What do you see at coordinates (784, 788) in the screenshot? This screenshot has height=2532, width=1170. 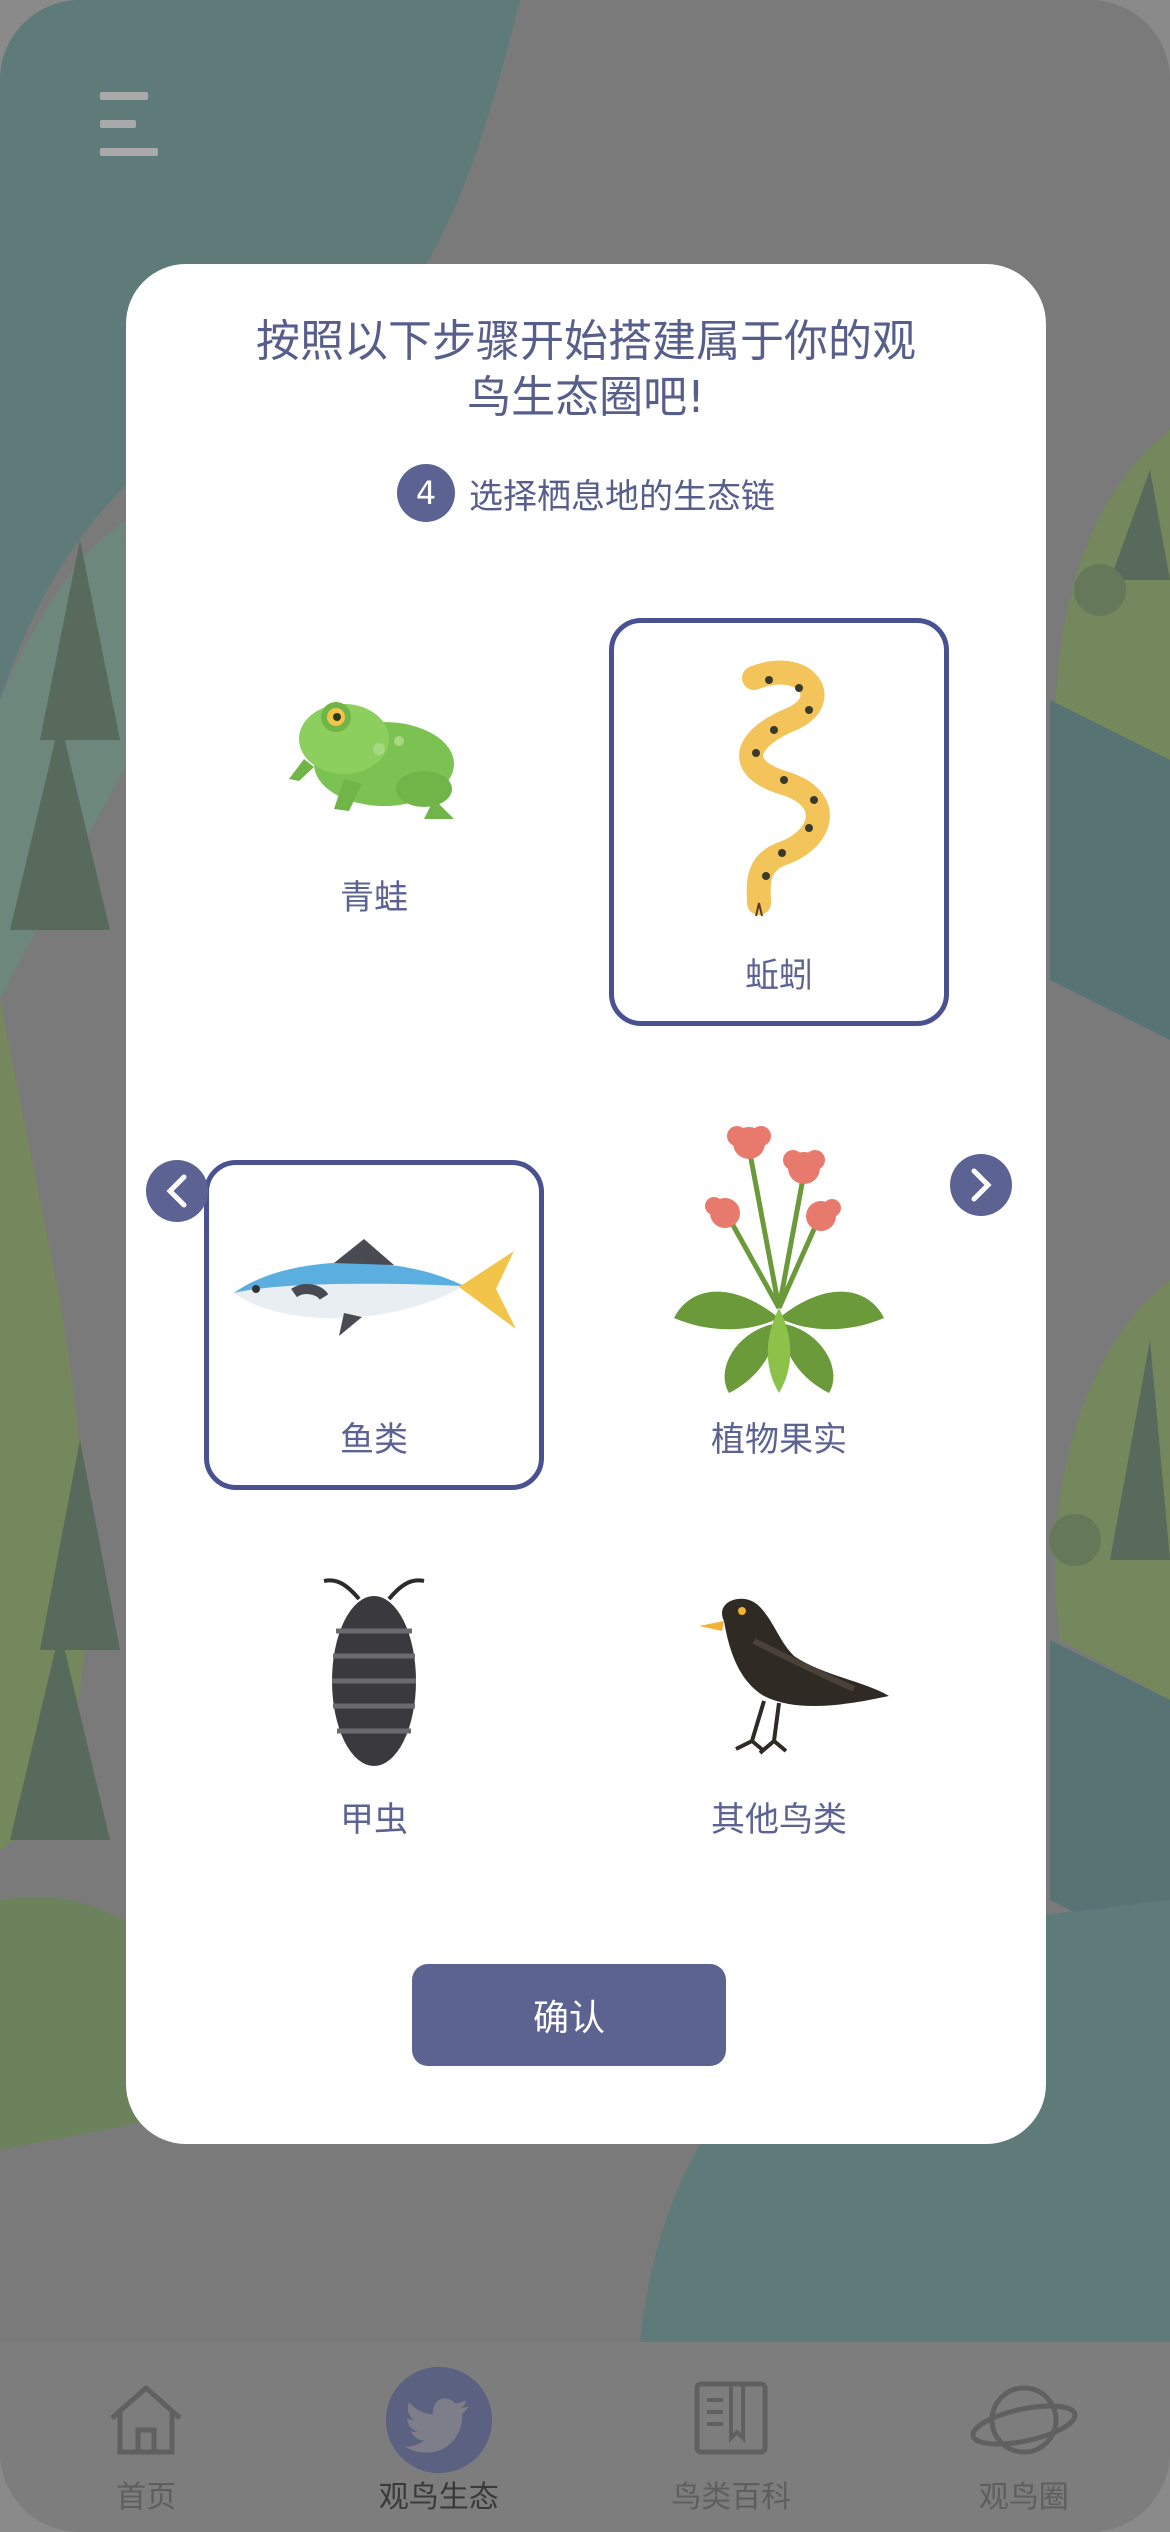 I see `snake-icon` at bounding box center [784, 788].